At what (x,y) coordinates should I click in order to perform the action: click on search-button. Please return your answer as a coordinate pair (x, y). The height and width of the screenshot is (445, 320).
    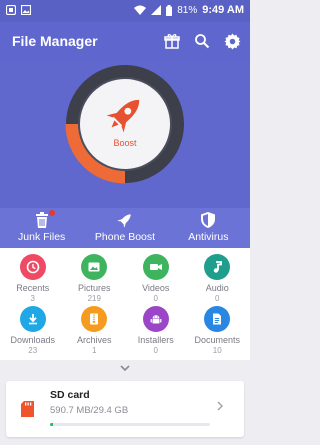
    Looking at the image, I should click on (202, 41).